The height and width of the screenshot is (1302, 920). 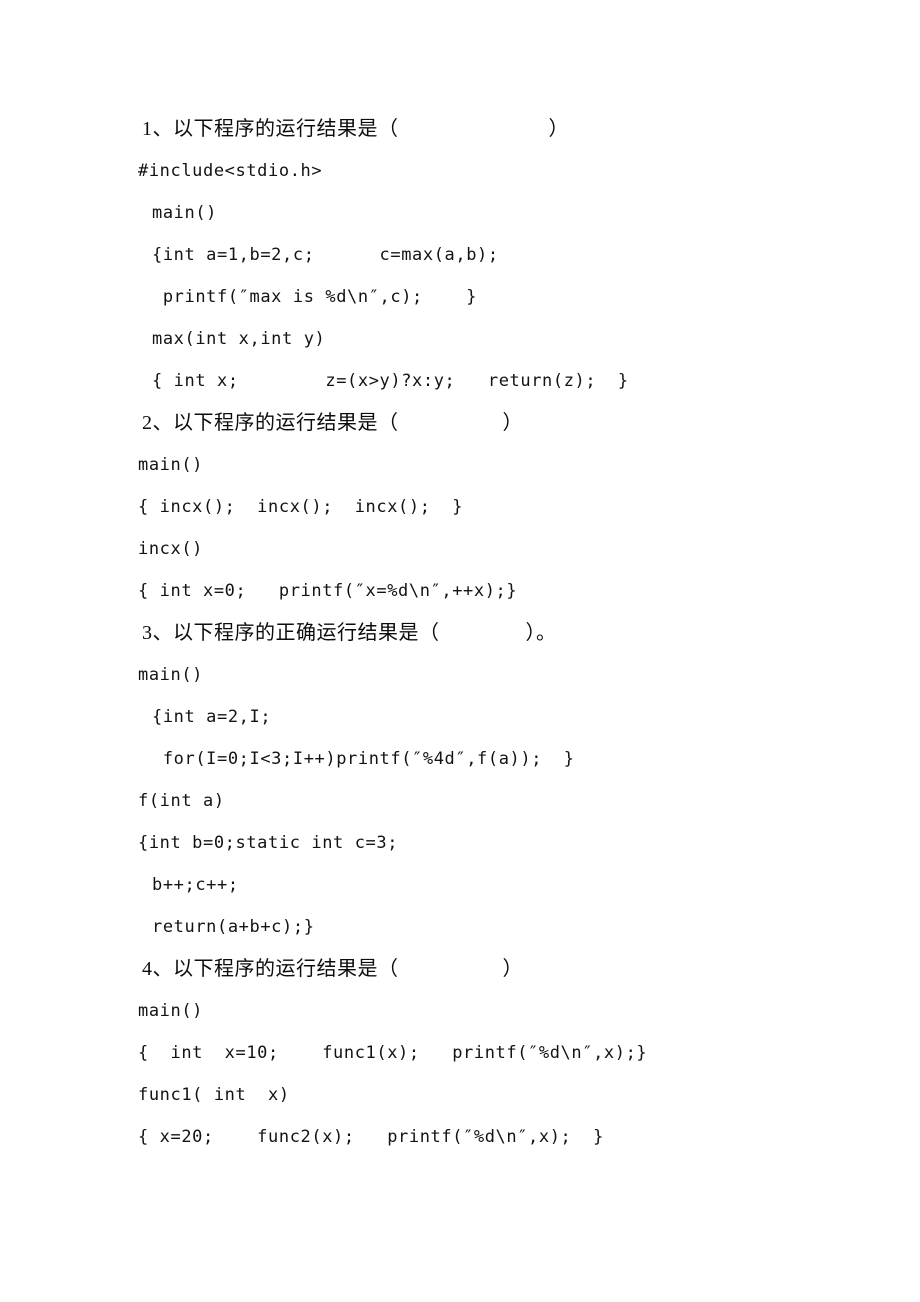 I want to click on code-line: {int a=1,b=2,c; c=max(a,b);, so click(x=325, y=255).